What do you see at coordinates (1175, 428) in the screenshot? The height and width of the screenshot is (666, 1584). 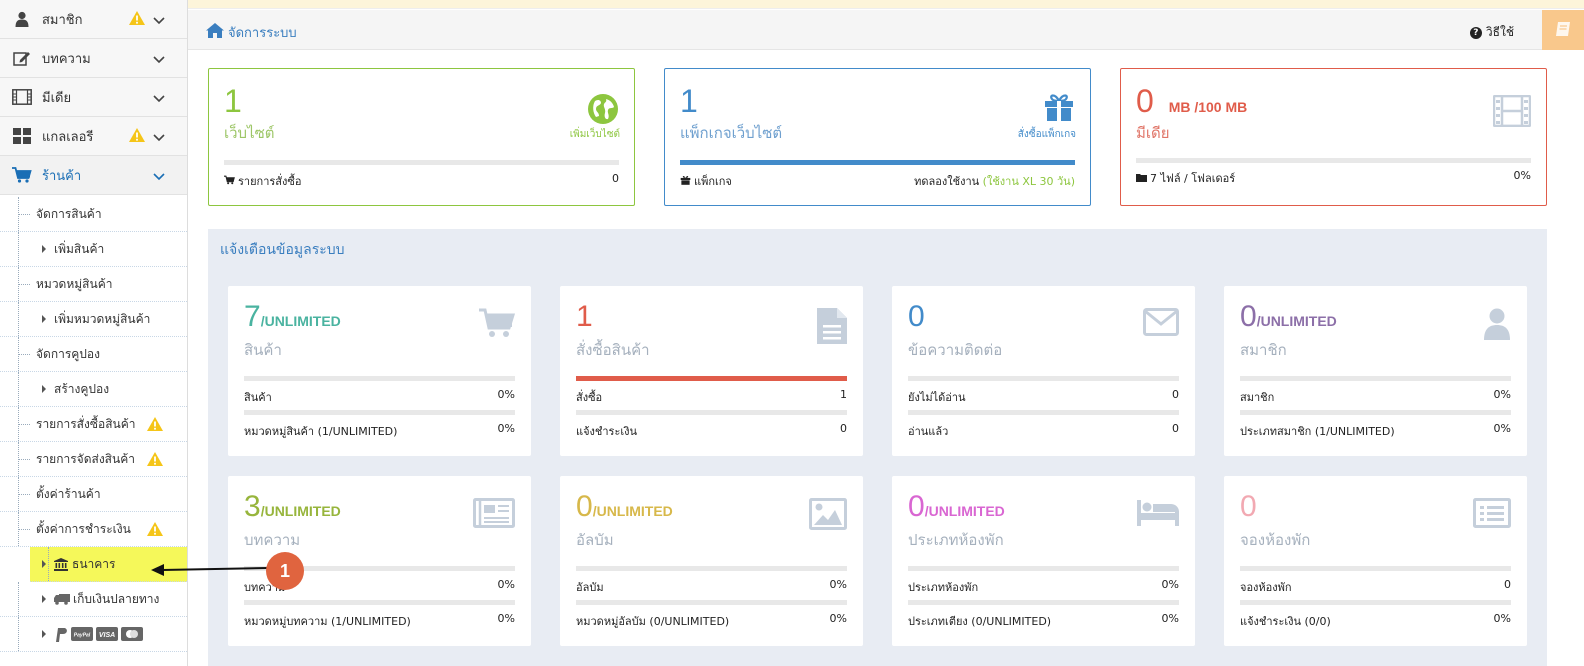 I see `messages-row2-value: 0` at bounding box center [1175, 428].